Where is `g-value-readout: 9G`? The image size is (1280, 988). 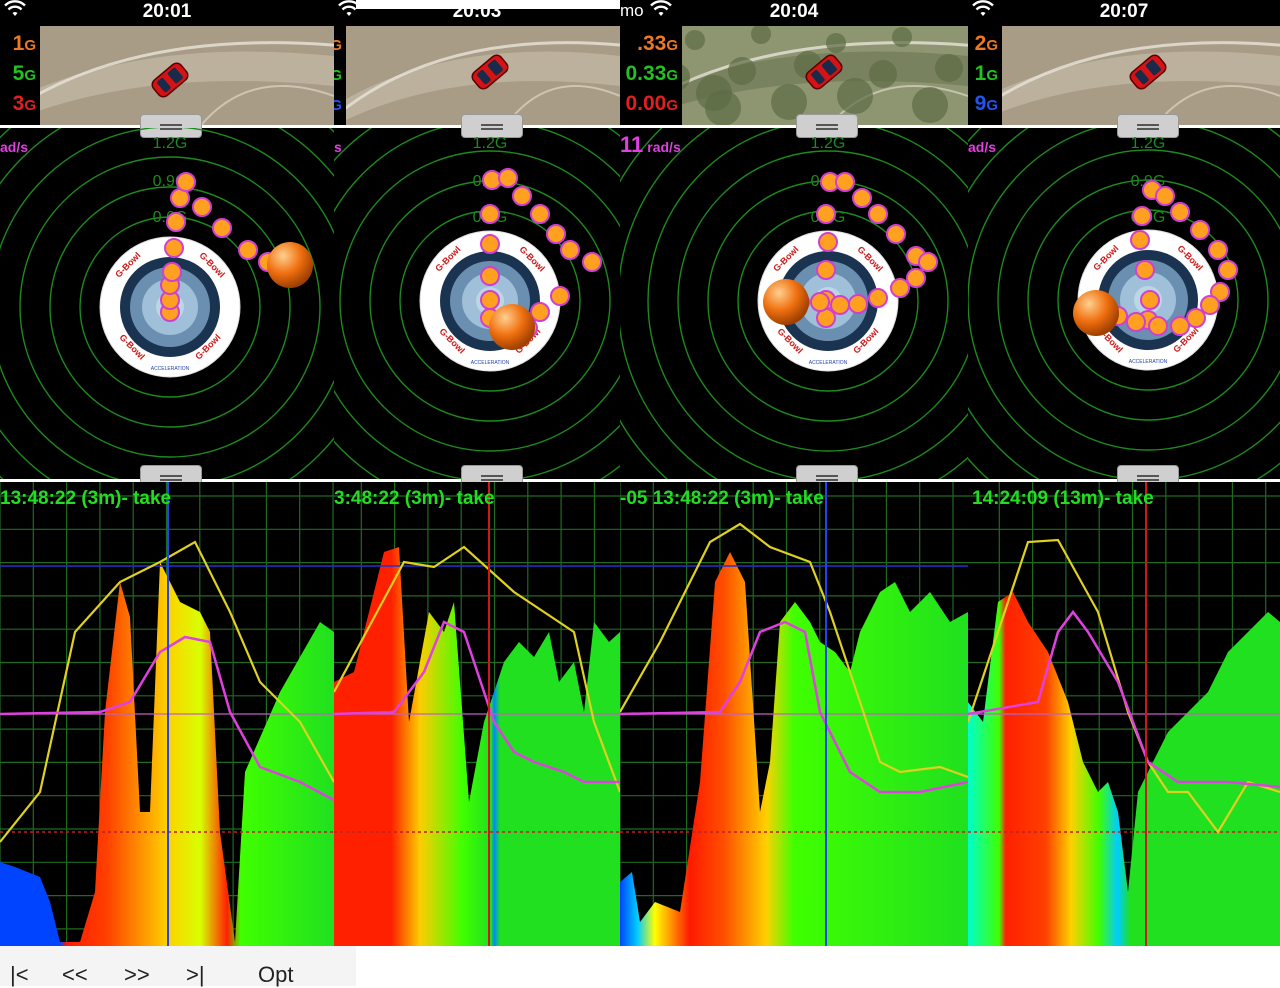
g-value-readout: 9G is located at coordinates (986, 103).